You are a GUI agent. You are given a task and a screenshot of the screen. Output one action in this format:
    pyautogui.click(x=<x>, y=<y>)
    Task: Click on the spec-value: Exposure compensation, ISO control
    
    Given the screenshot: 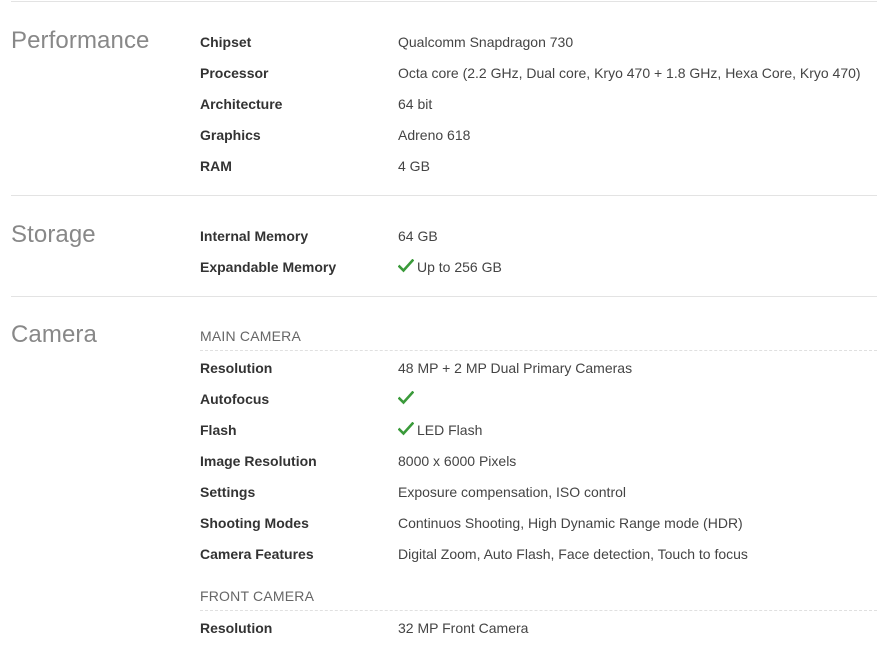 What is the action you would take?
    pyautogui.click(x=512, y=492)
    